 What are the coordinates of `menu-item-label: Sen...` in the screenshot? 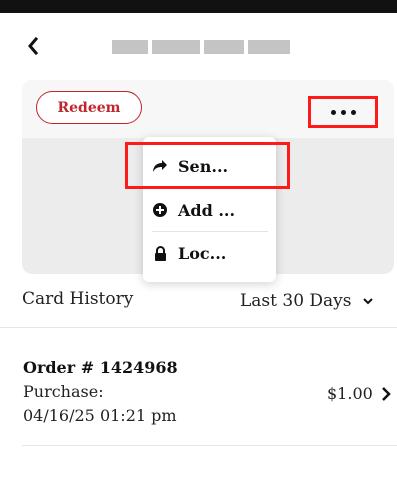 It's located at (203, 166).